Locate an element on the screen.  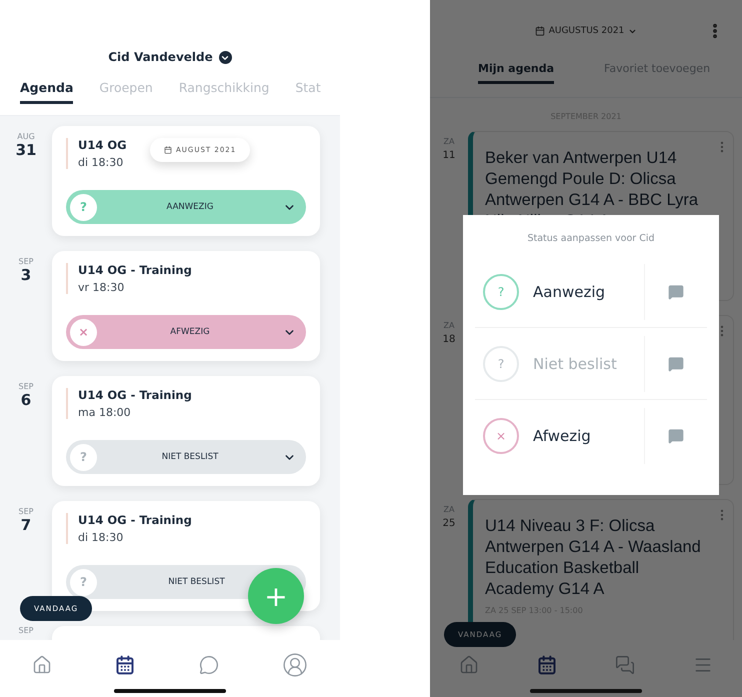
profile-name: Cid Vandevelde is located at coordinates (160, 57).